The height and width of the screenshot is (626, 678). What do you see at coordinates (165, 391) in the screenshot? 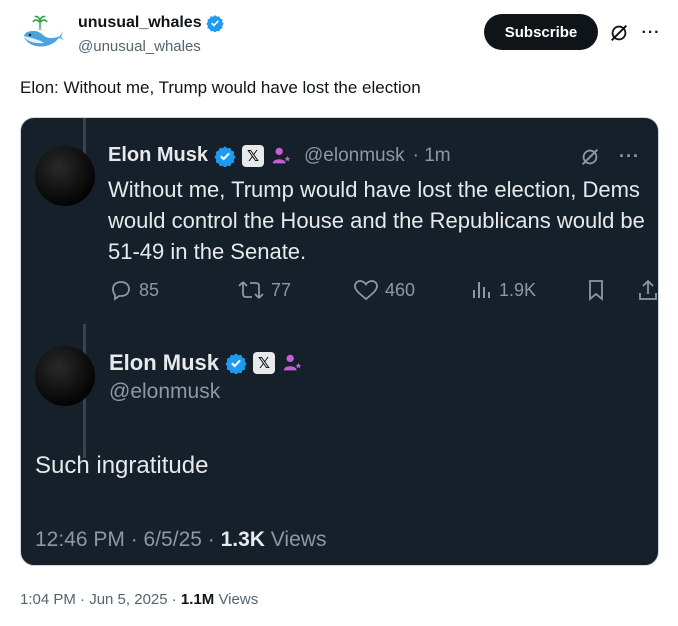
I see `reply-author-handle: @elonmusk` at bounding box center [165, 391].